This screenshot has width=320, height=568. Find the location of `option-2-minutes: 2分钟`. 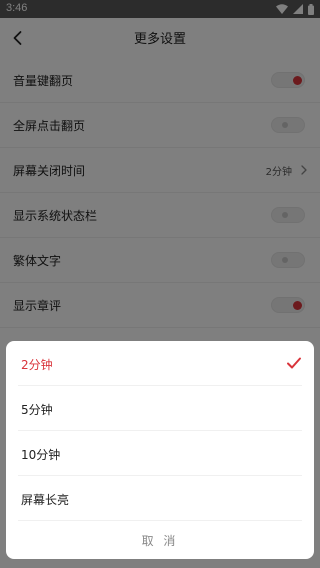

option-2-minutes: 2分钟 is located at coordinates (160, 363).